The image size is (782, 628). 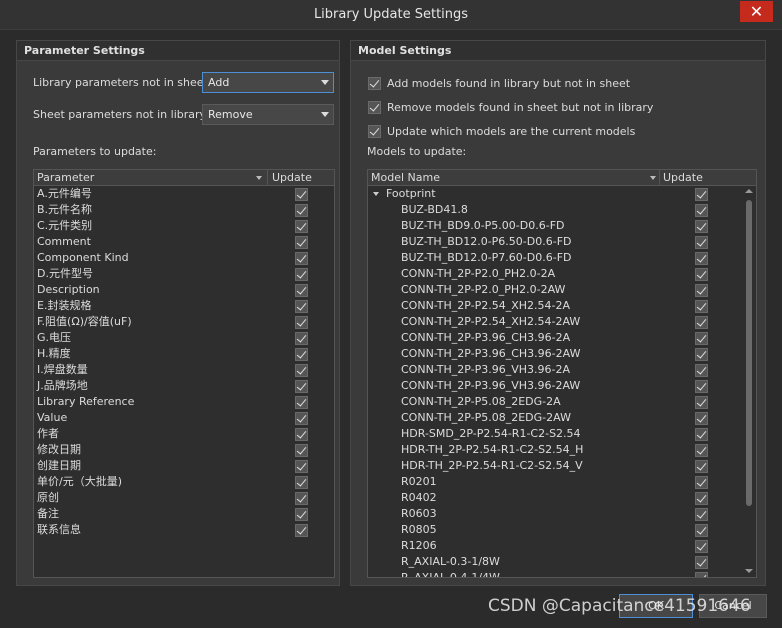 I want to click on table-row: BUZ-TH_BD12.0-P7.60-D0.6-FD, so click(x=562, y=258).